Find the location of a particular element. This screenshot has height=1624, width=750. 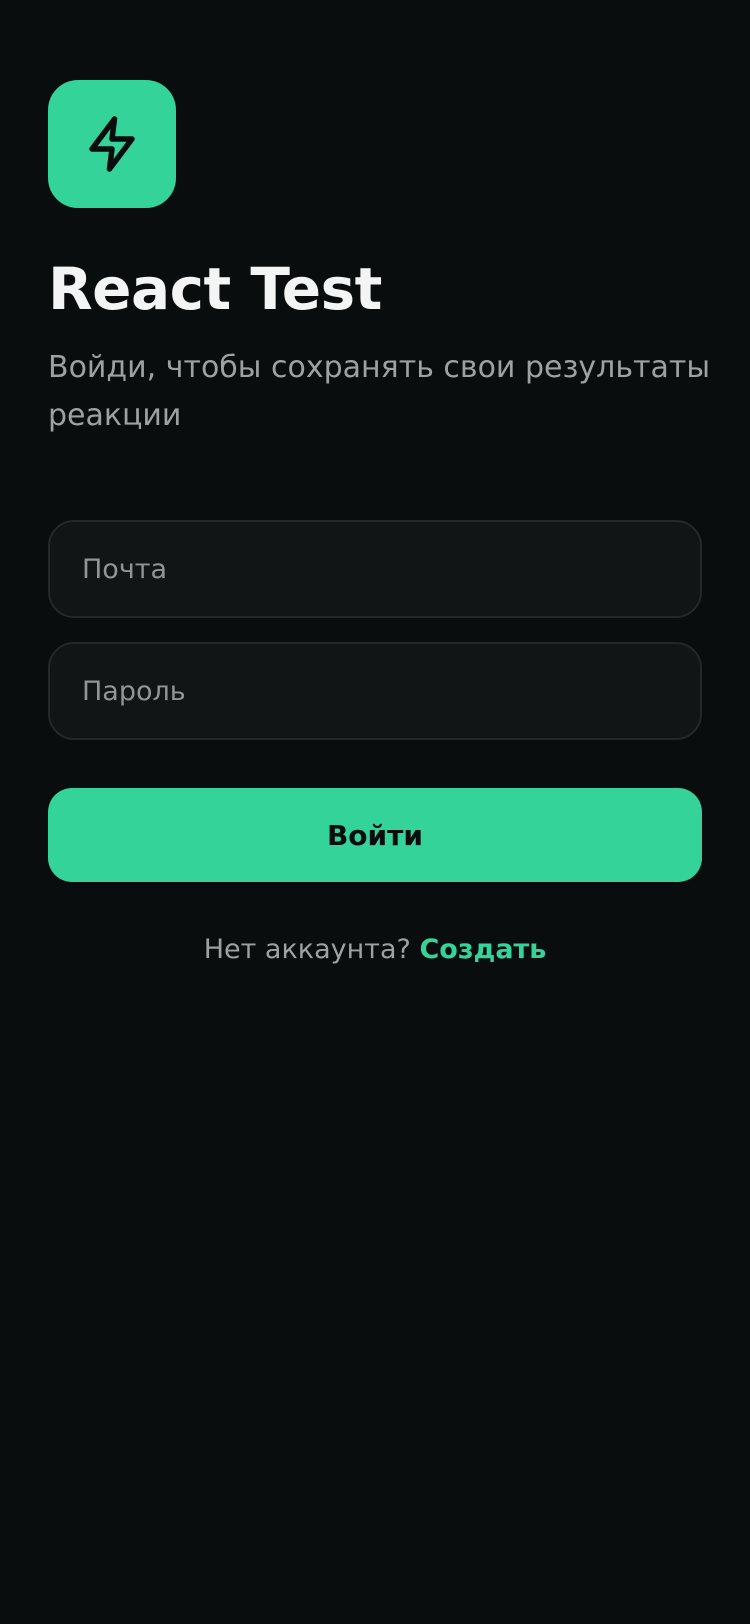

signup-prompt: Нет аккаунта? Создать is located at coordinates (375, 950).